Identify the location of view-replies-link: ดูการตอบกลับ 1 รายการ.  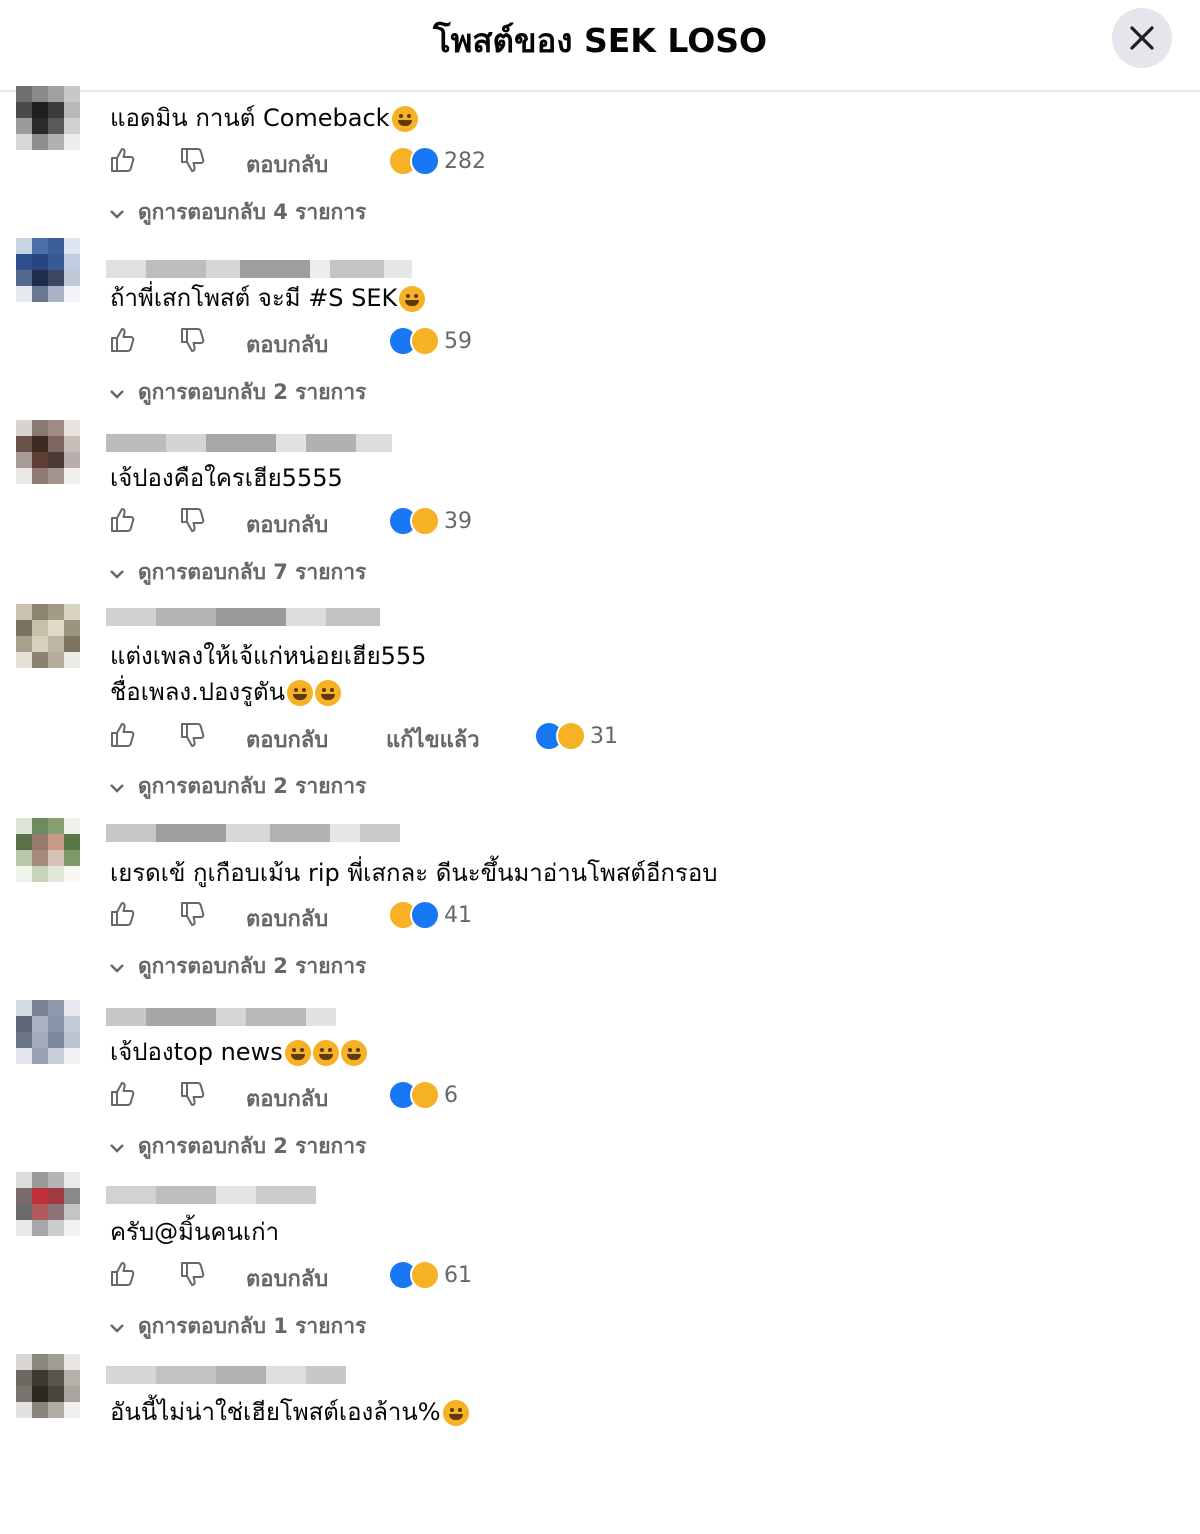
(238, 1326).